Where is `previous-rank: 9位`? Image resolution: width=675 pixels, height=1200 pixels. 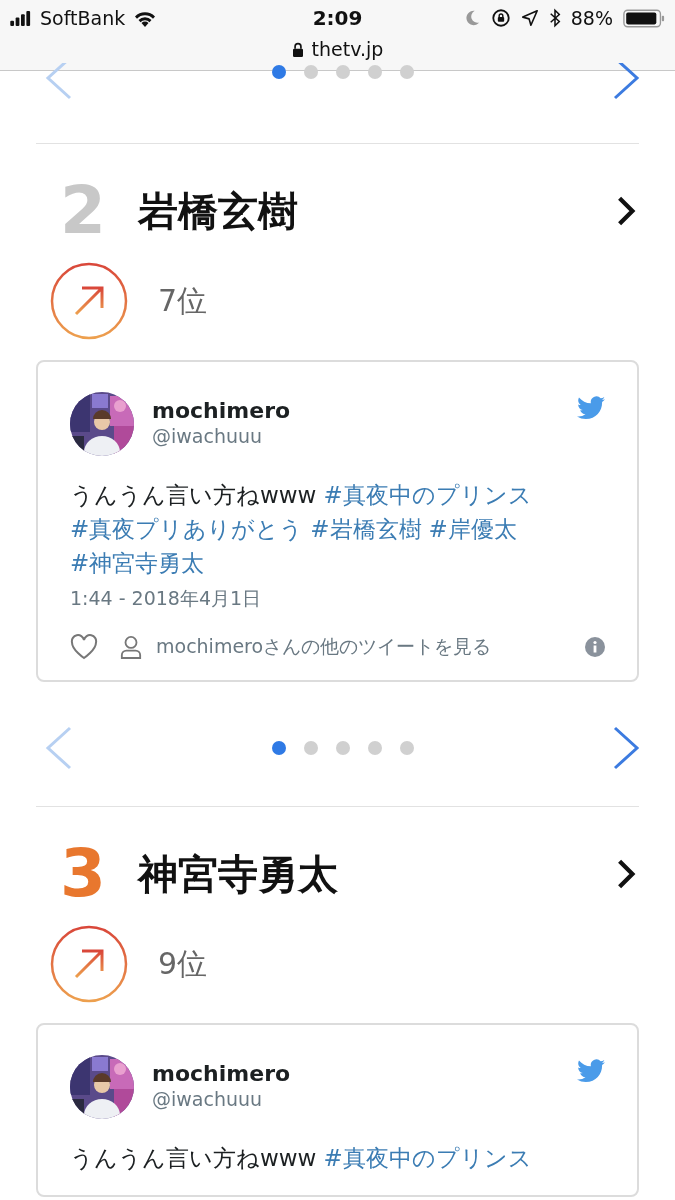
previous-rank: 9位 is located at coordinates (183, 963).